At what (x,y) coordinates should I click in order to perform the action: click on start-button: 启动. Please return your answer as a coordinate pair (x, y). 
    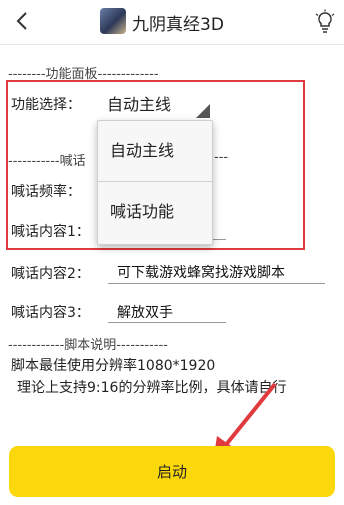
    Looking at the image, I should click on (172, 471).